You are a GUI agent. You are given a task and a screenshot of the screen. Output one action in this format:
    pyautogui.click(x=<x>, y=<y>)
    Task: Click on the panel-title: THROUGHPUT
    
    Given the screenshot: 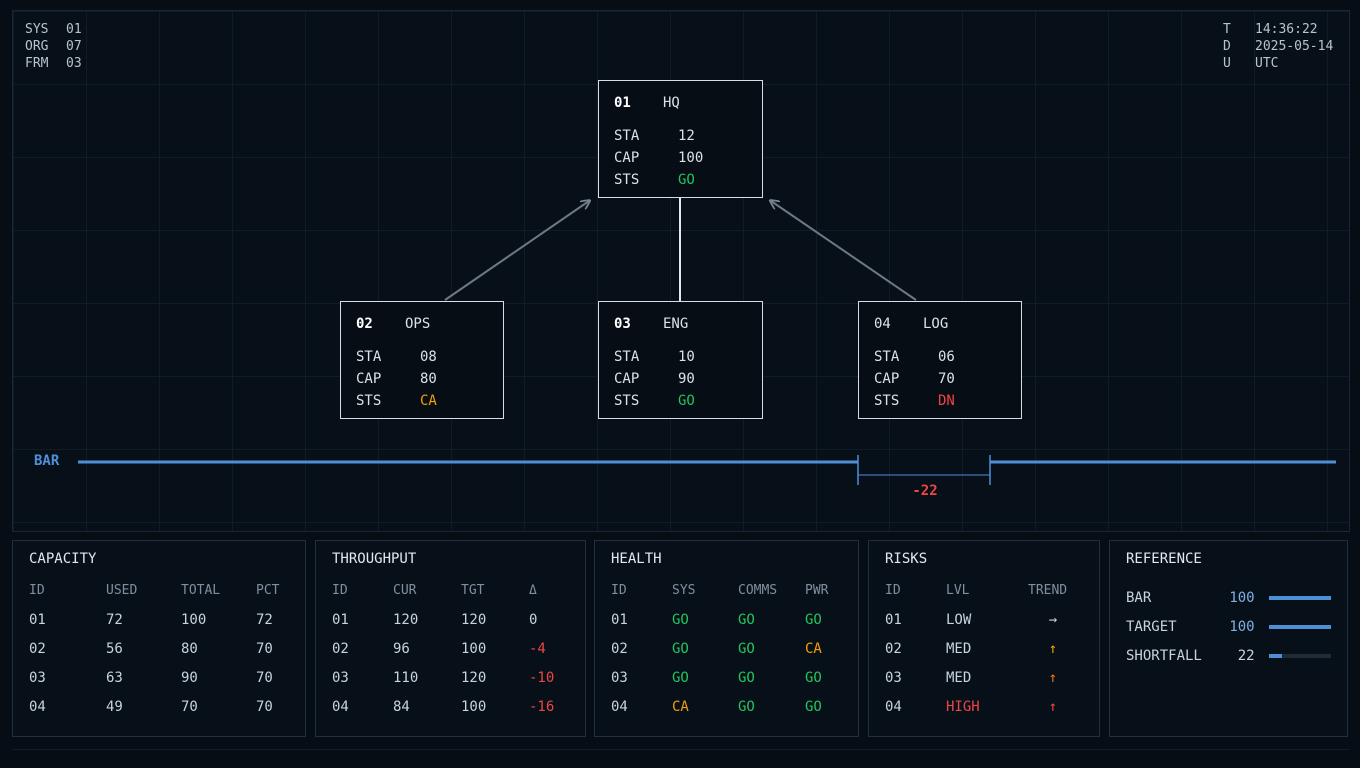 What is the action you would take?
    pyautogui.click(x=374, y=559)
    